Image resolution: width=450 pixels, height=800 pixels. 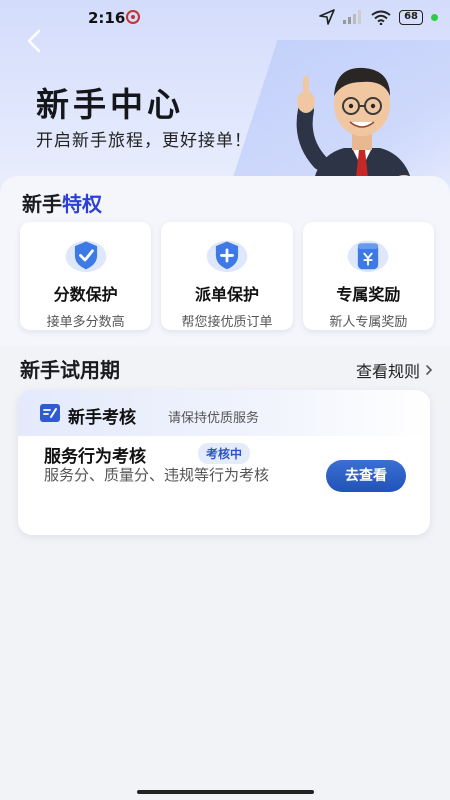 I want to click on view-rules-link: 查看规则, so click(x=395, y=370).